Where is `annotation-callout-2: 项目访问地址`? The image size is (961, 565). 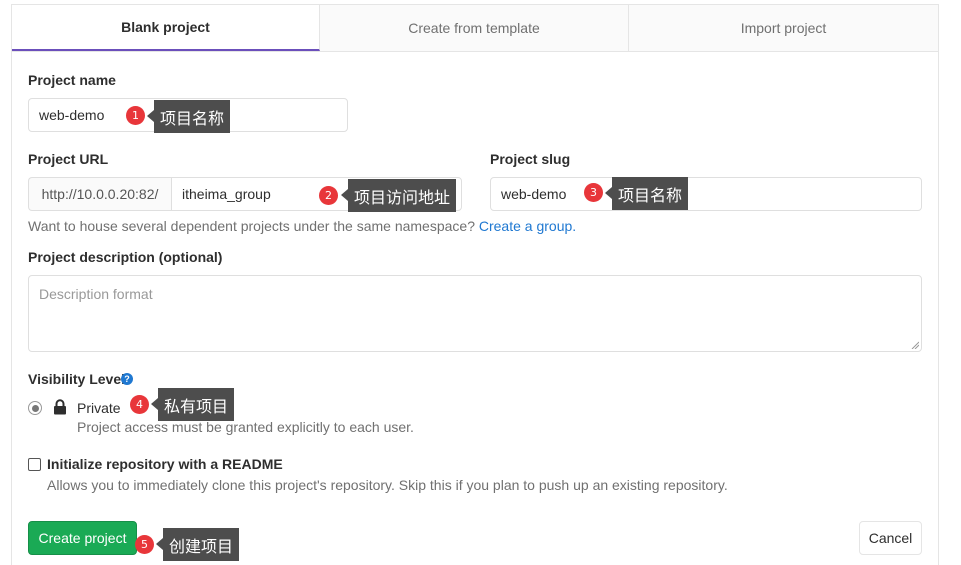 annotation-callout-2: 项目访问地址 is located at coordinates (398, 195).